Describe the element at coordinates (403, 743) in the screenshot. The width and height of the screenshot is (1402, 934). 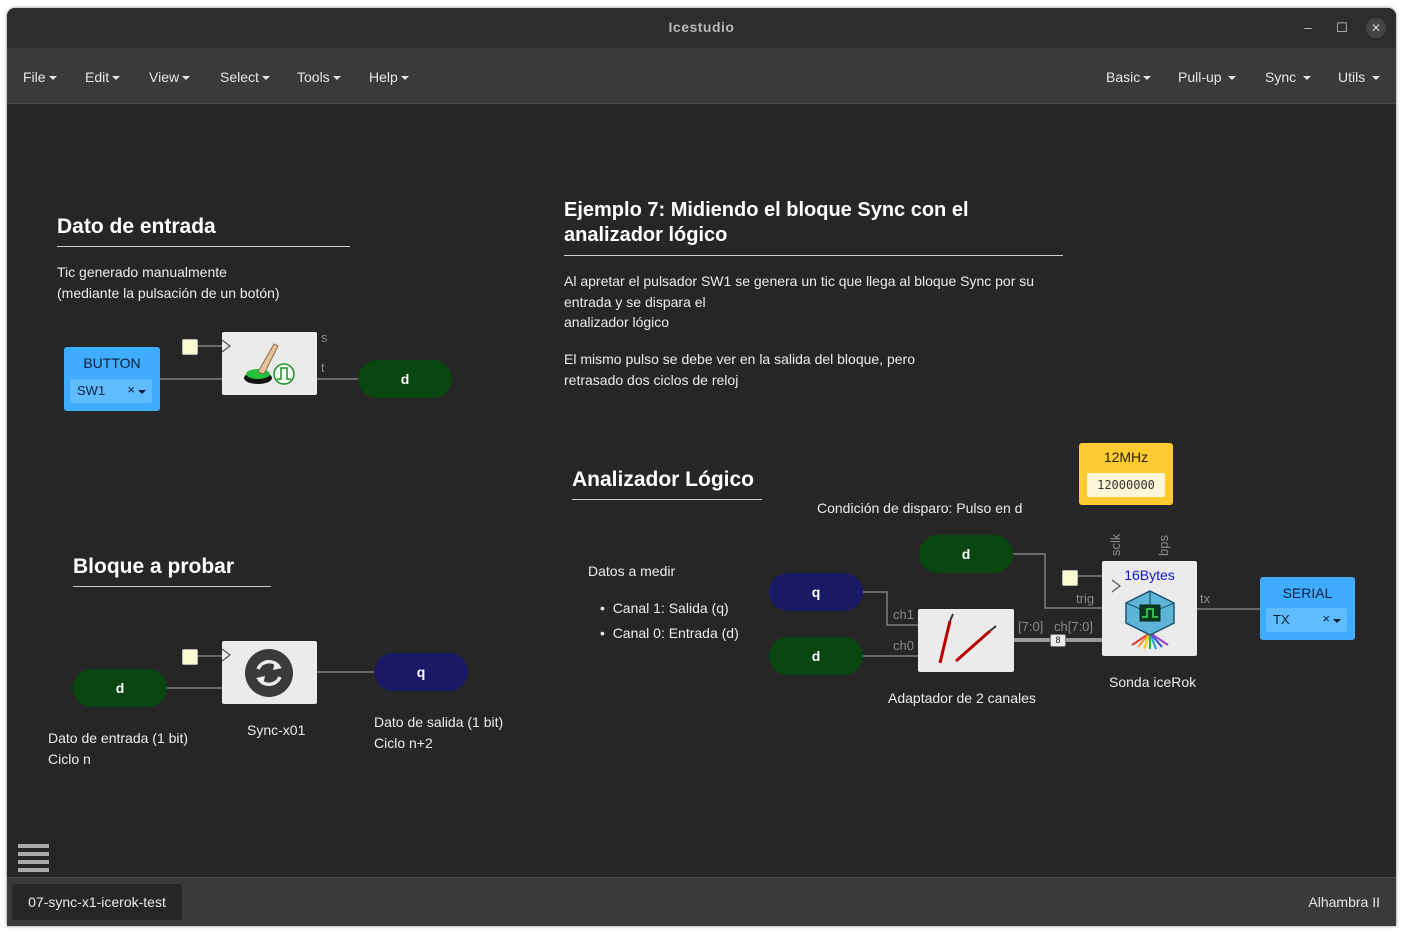
I see `output-q-caption2: Ciclo n+2` at that location.